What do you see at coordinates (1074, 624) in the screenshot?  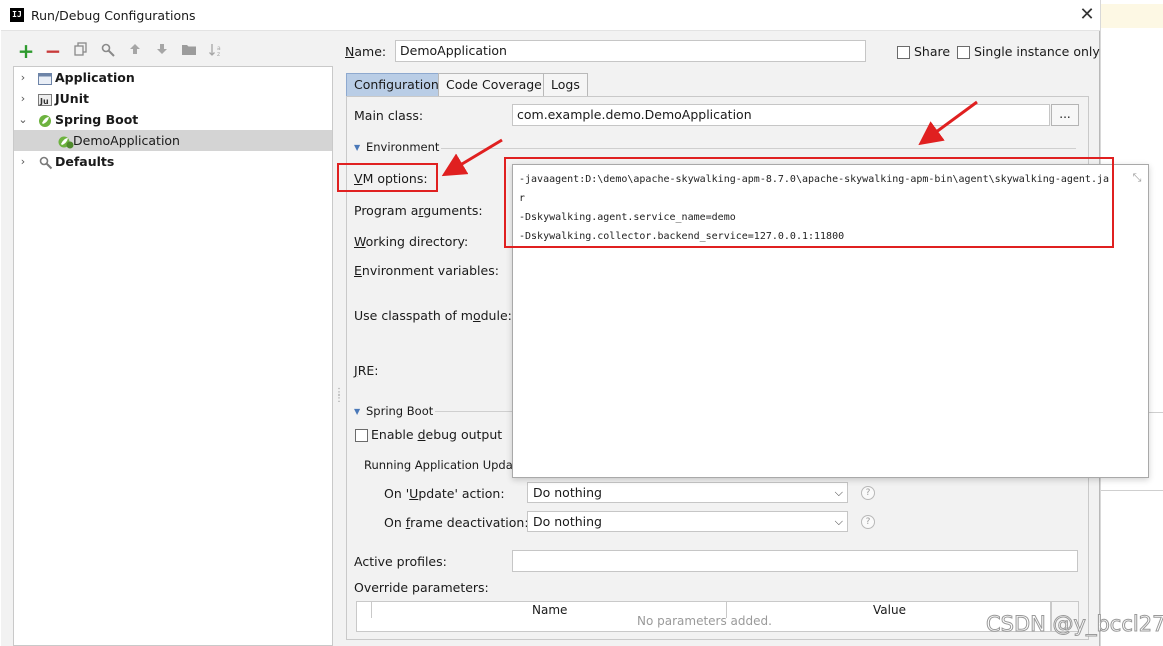 I see `watermark: CSDN @y_bccl27` at bounding box center [1074, 624].